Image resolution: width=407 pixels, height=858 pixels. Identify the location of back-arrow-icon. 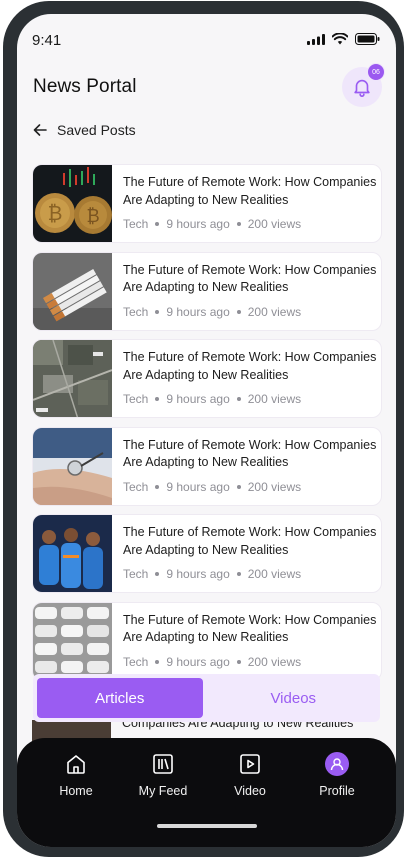
(40, 130).